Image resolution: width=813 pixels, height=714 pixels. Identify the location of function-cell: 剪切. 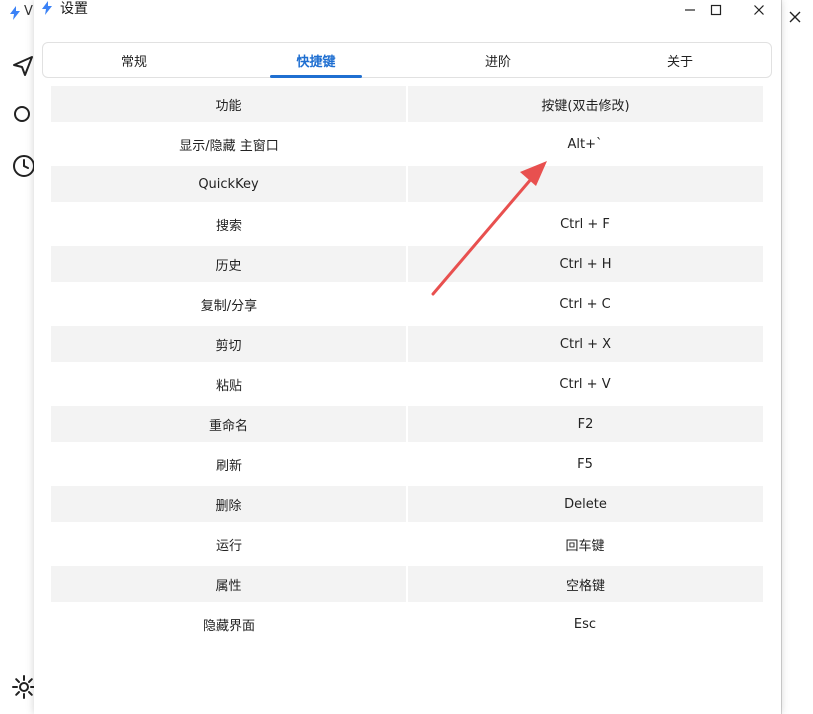
(228, 344).